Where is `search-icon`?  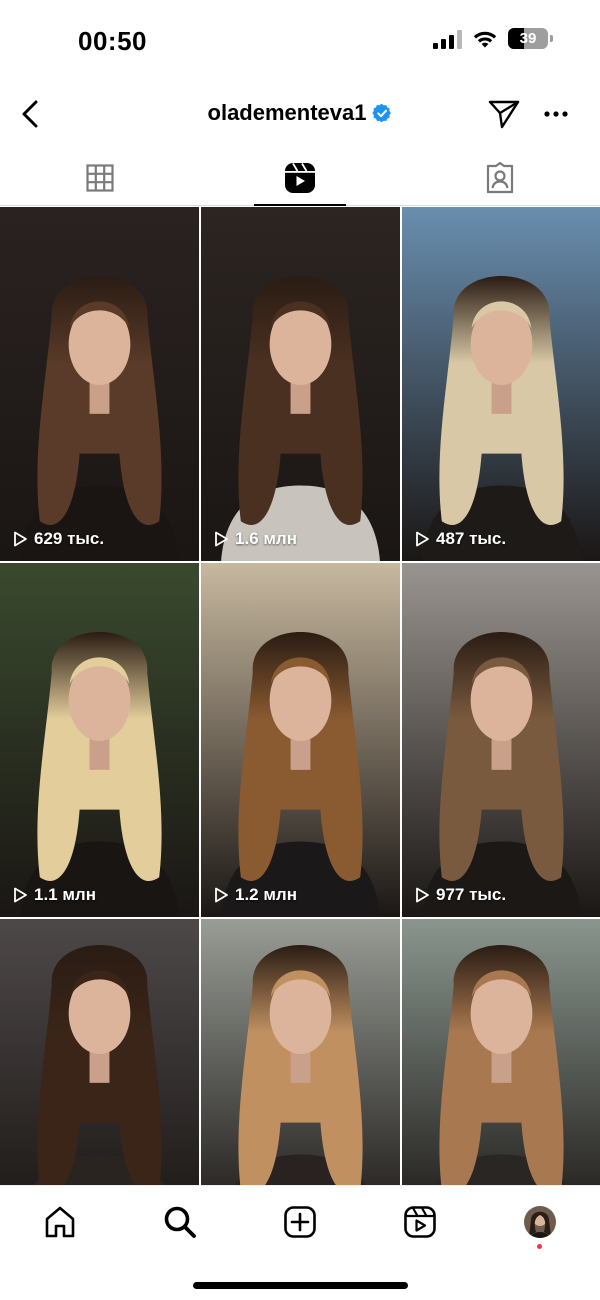 search-icon is located at coordinates (180, 1222).